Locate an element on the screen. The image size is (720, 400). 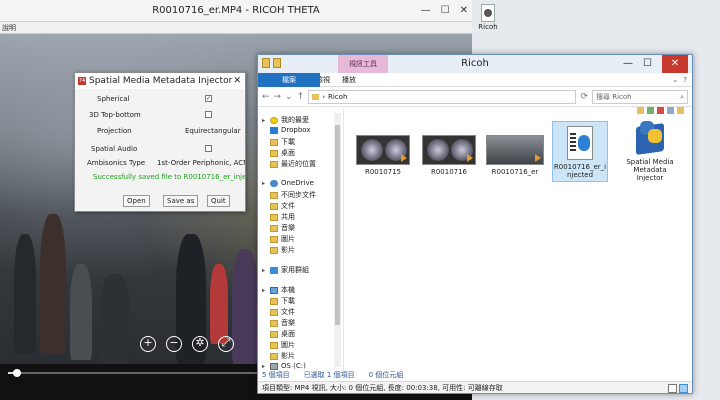
forward-icon: → is located at coordinates (278, 97).